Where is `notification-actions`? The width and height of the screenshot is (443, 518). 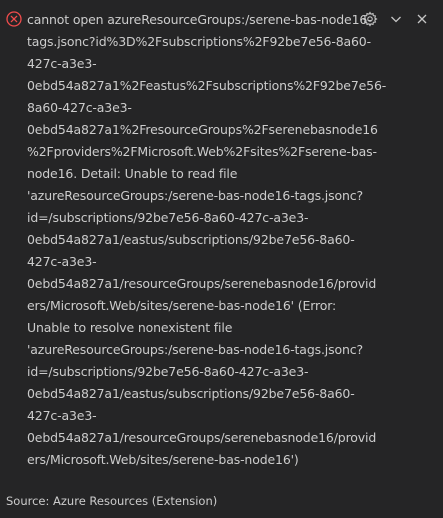
notification-actions is located at coordinates (396, 19).